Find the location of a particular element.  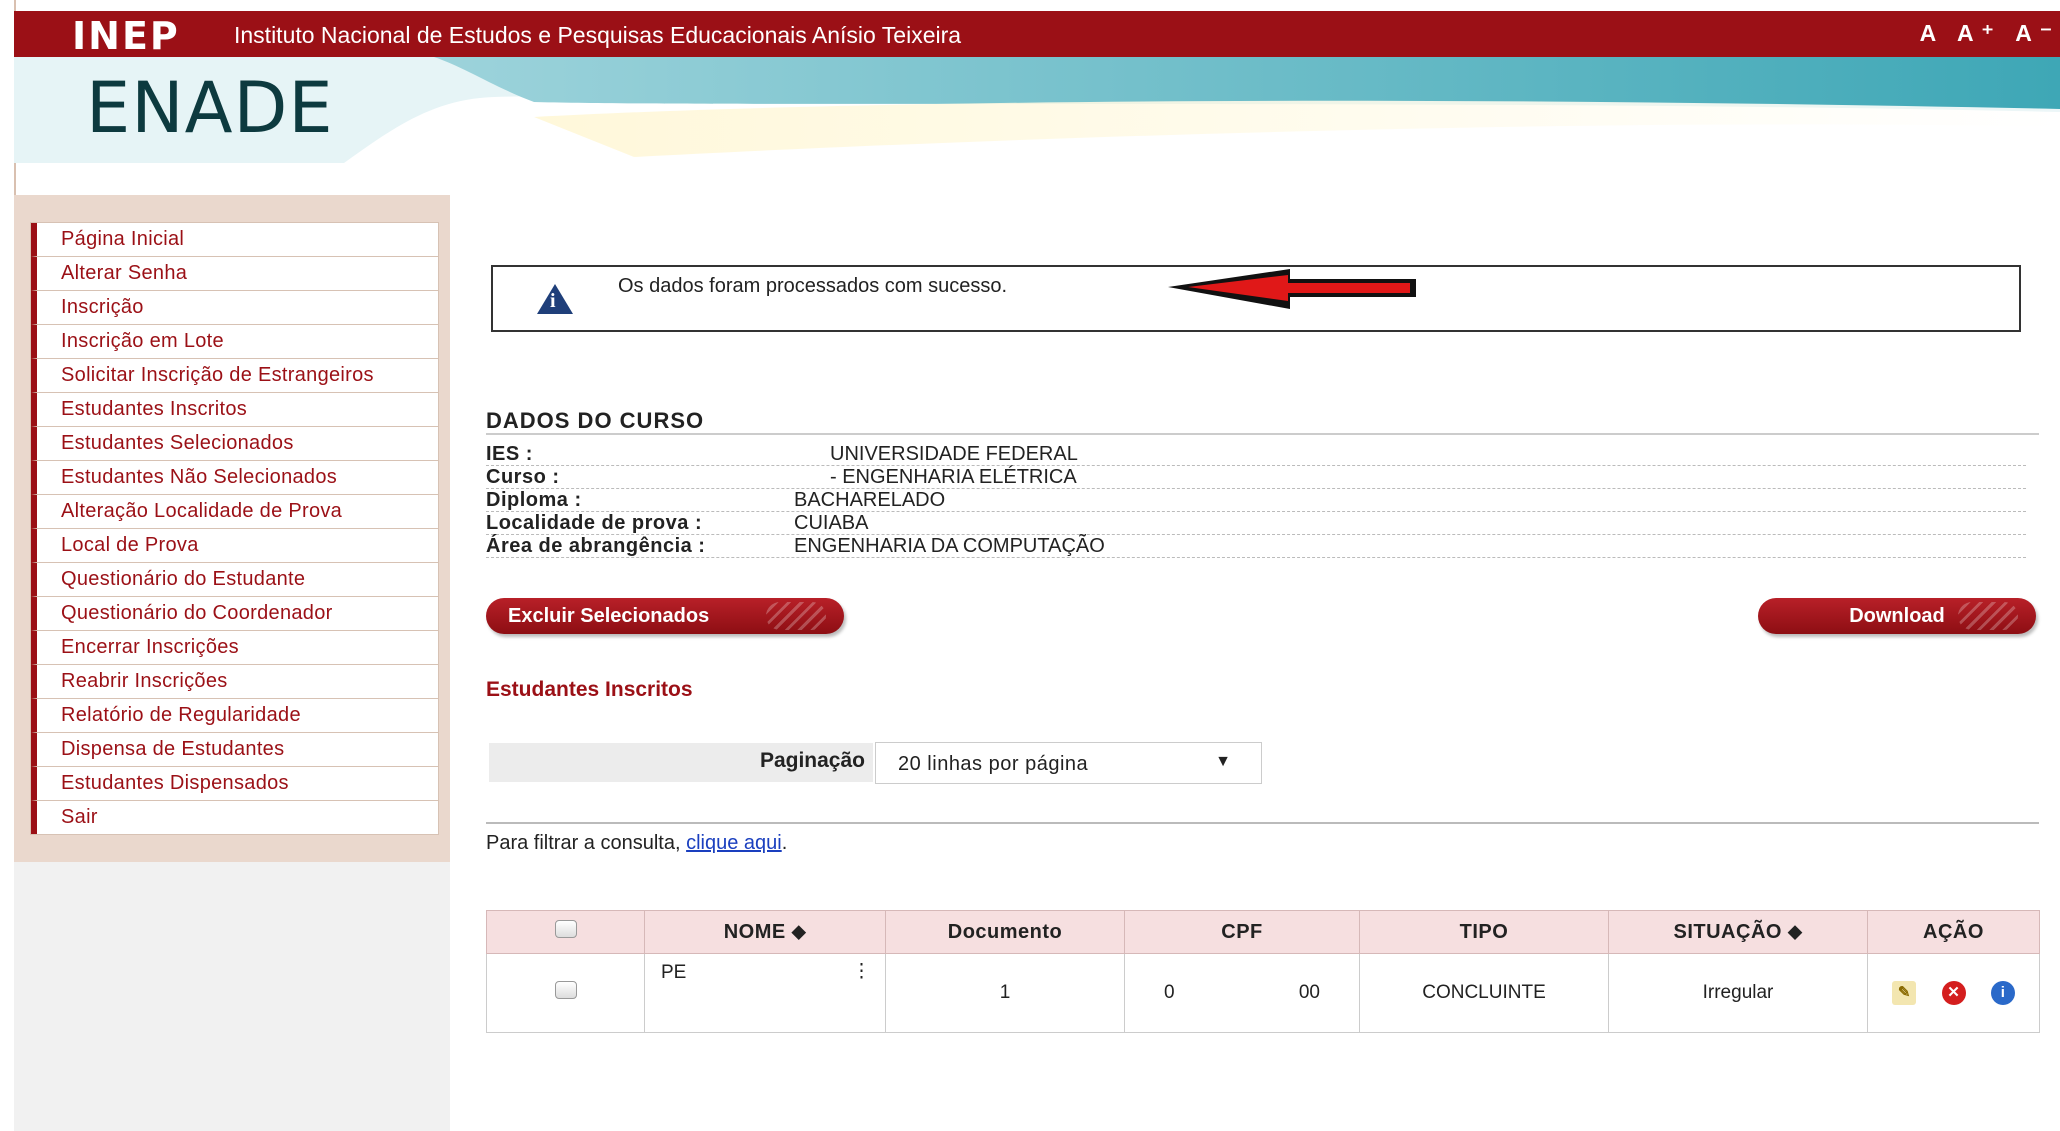

sidebar-item-dispensa-de-estudantes: Dispensa de Estudantes is located at coordinates (234, 750).